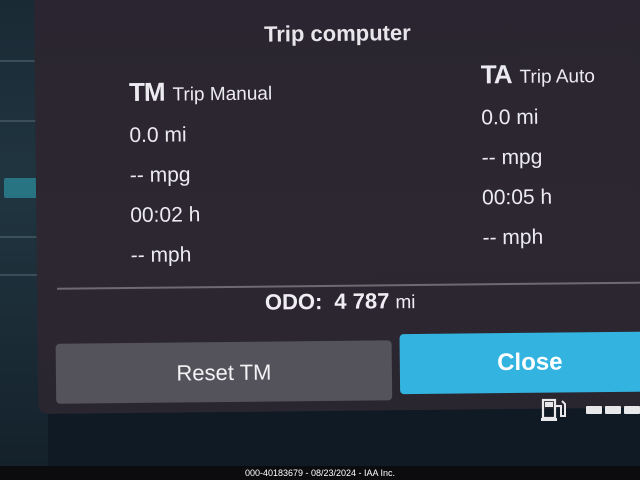  Describe the element at coordinates (165, 215) in the screenshot. I see `trip-manual-time: 00:02 h` at that location.